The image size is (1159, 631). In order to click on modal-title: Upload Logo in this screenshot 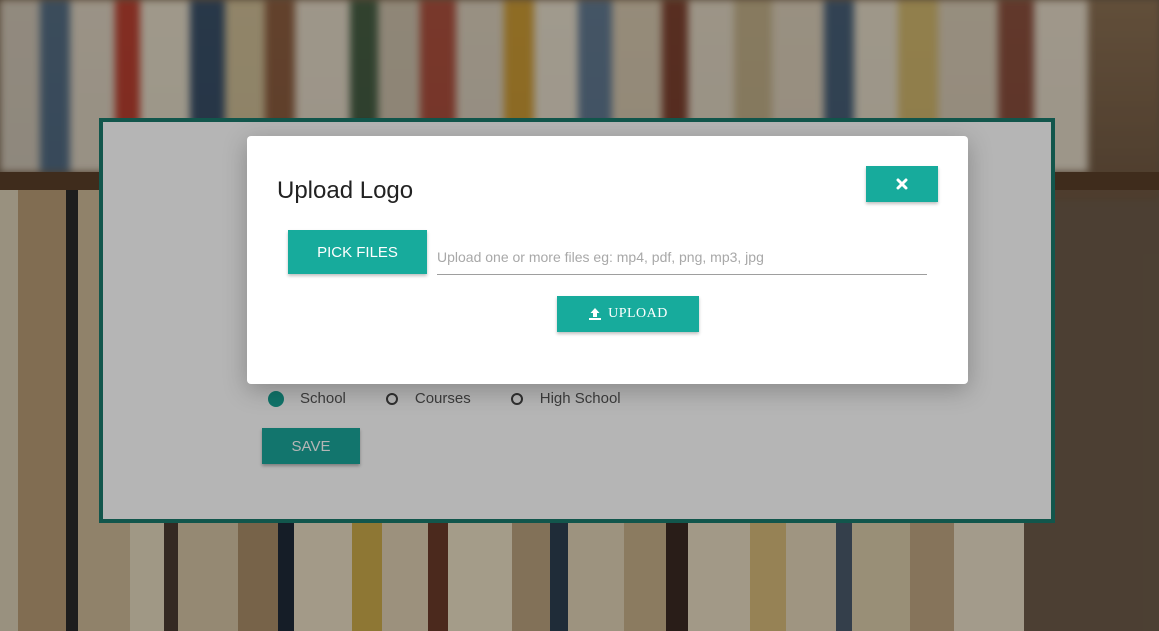, I will do `click(345, 190)`.